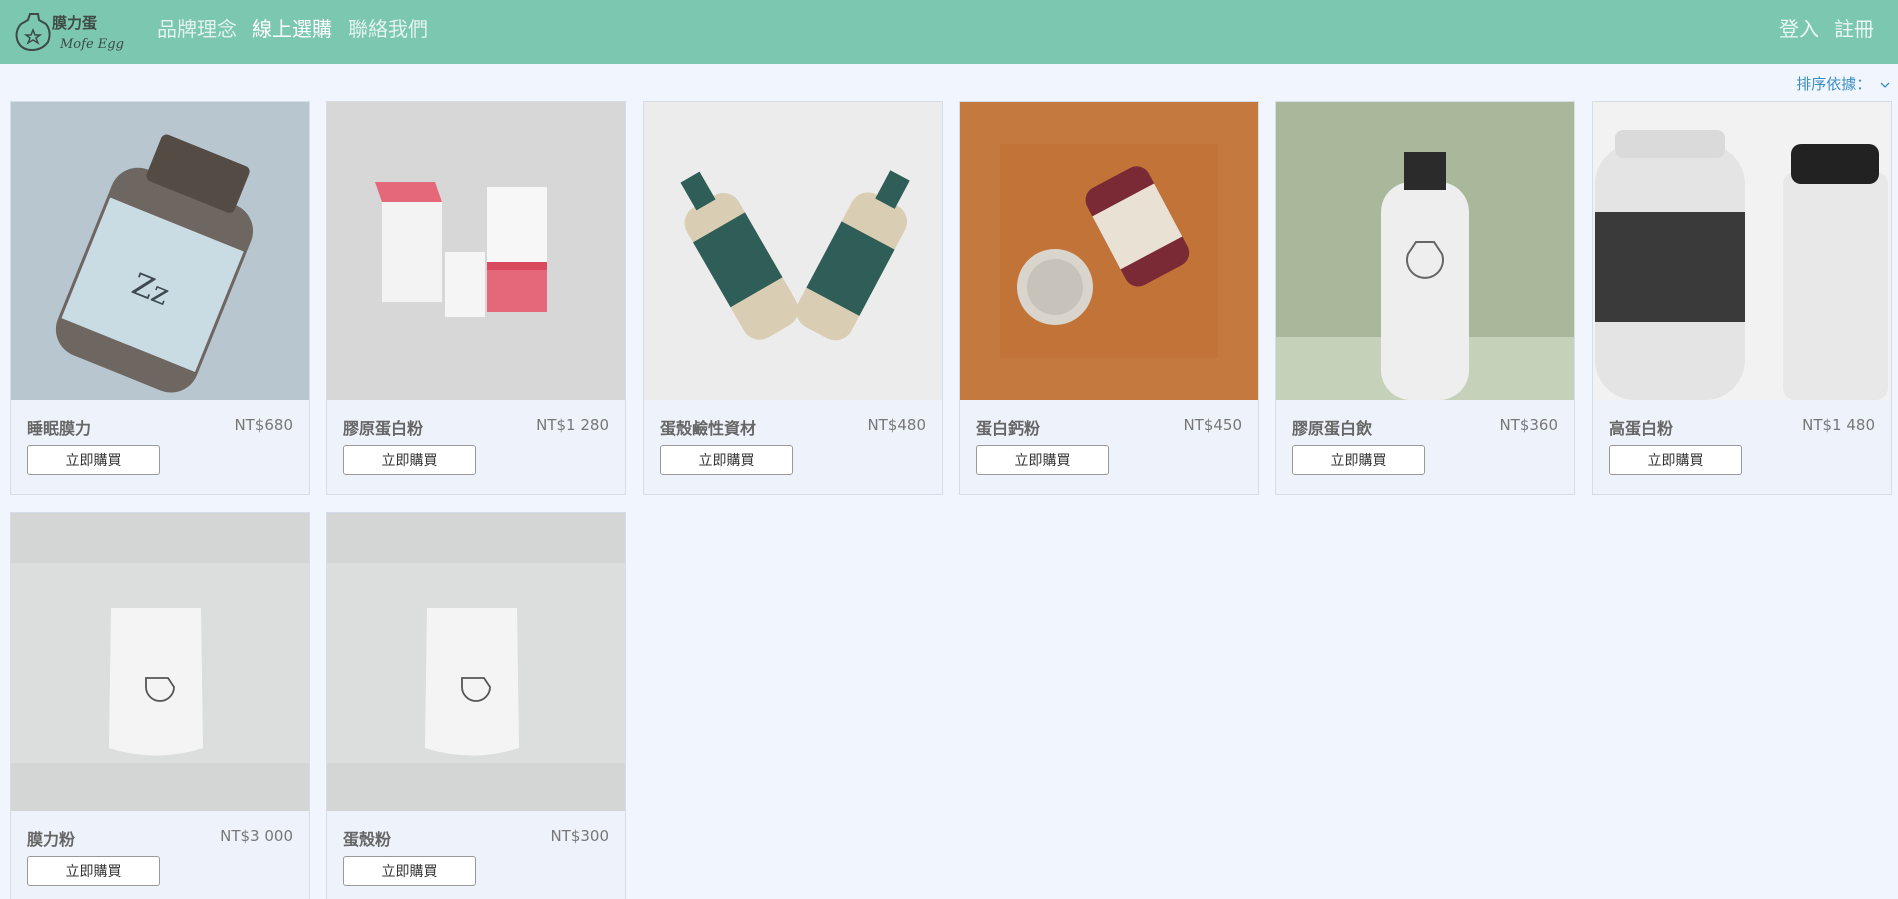  I want to click on logo-text-bottom: Mofe Egg, so click(91, 44).